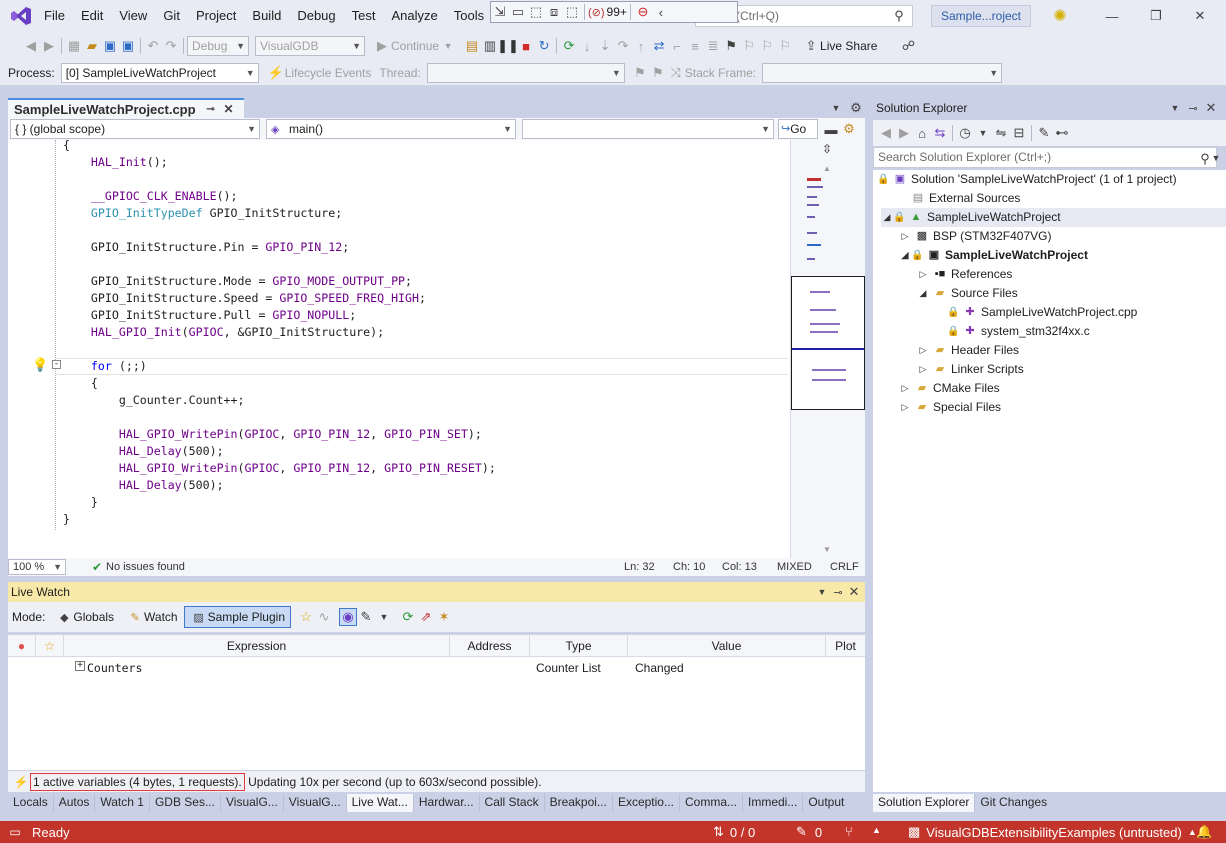 This screenshot has height=843, width=1226. What do you see at coordinates (922, 133) in the screenshot?
I see `home-icon: ⌂` at bounding box center [922, 133].